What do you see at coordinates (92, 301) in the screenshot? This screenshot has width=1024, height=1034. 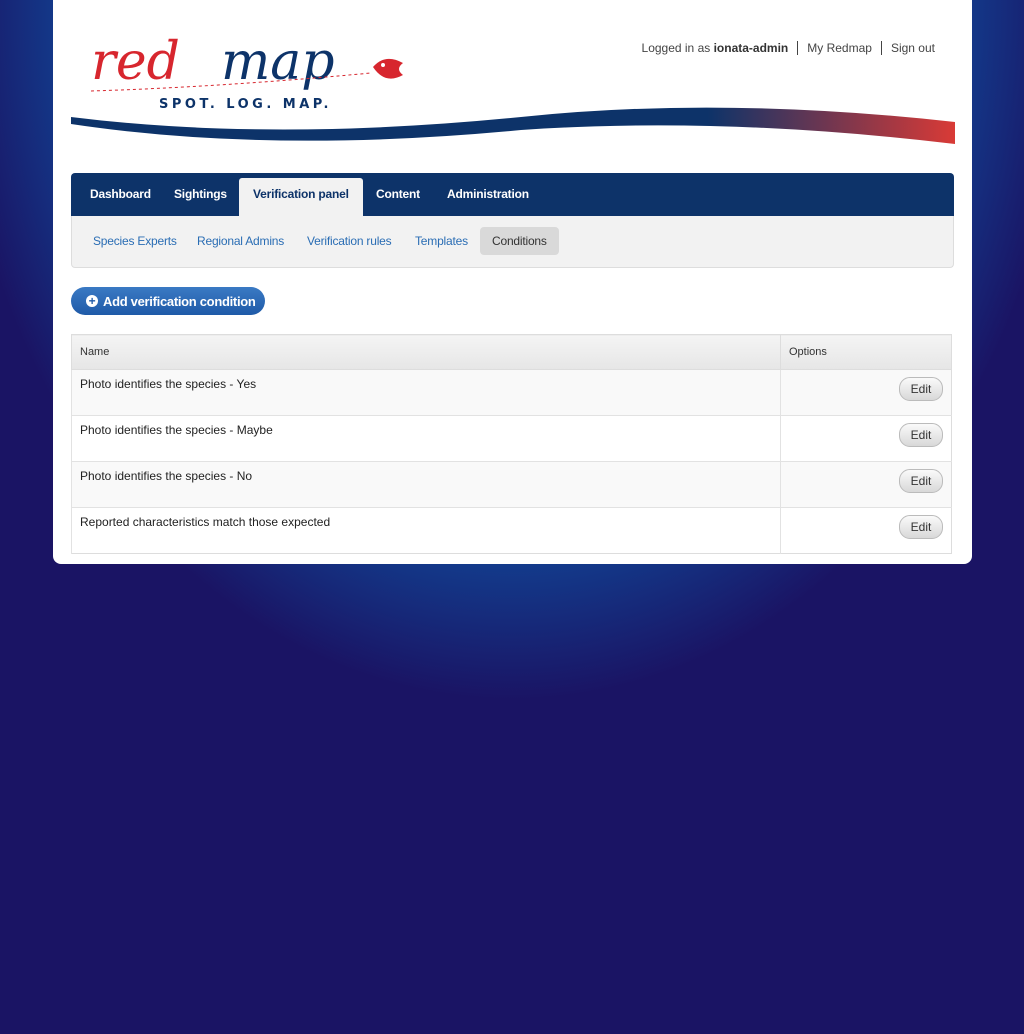 I see `plus-circle-icon: +` at bounding box center [92, 301].